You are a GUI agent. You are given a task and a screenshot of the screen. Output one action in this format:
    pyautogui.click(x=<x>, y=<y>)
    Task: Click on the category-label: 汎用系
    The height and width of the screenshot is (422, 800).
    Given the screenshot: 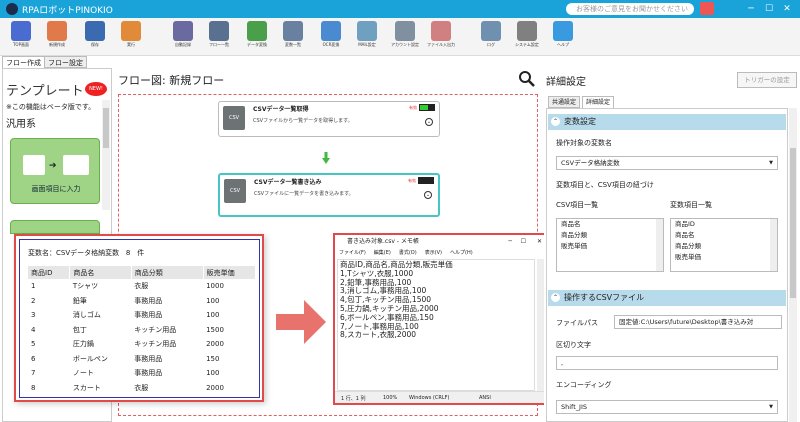 What is the action you would take?
    pyautogui.click(x=21, y=124)
    